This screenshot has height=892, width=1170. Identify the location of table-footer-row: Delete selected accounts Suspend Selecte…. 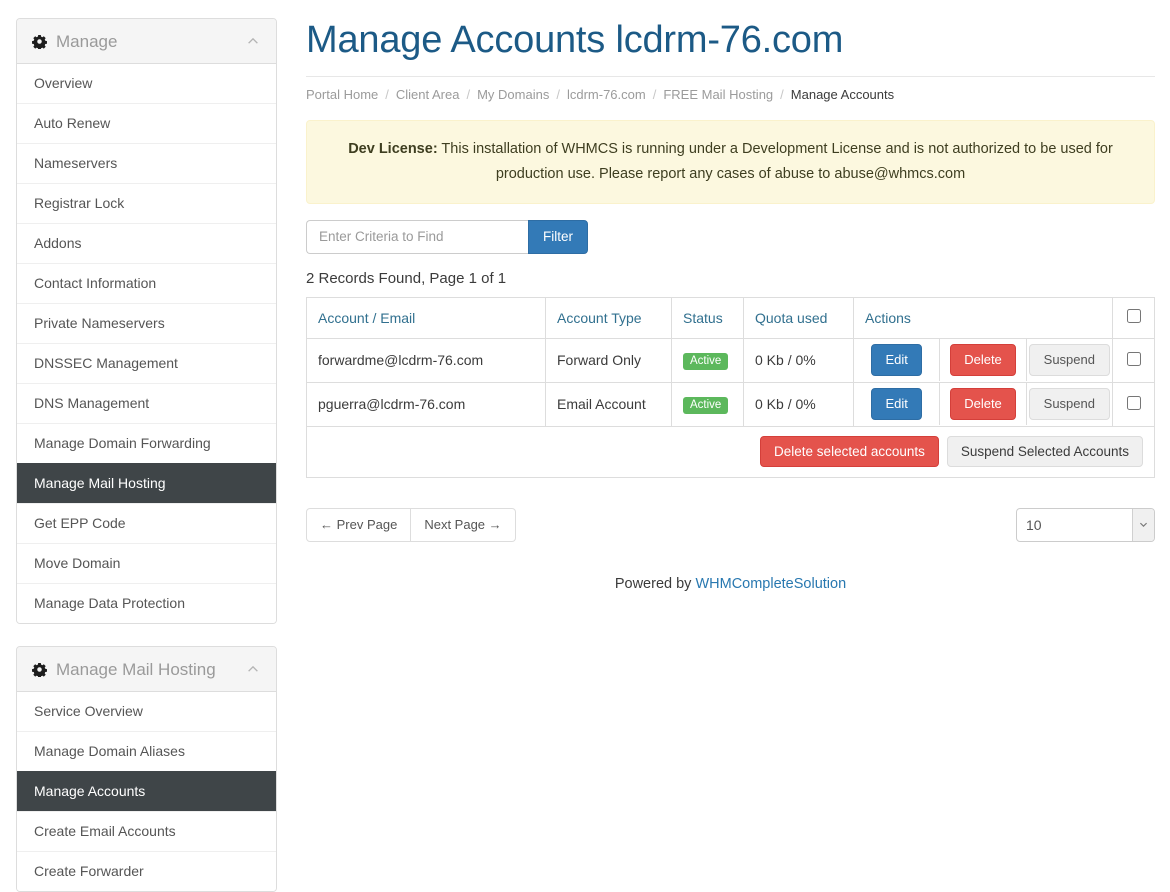
(730, 451).